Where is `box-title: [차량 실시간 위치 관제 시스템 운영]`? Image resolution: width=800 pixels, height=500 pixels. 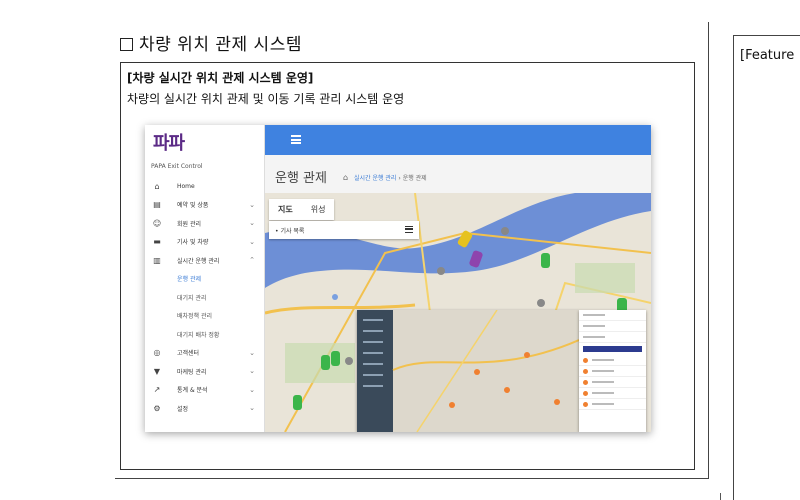
box-title: [차량 실시간 위치 관제 시스템 운영] is located at coordinates (220, 78).